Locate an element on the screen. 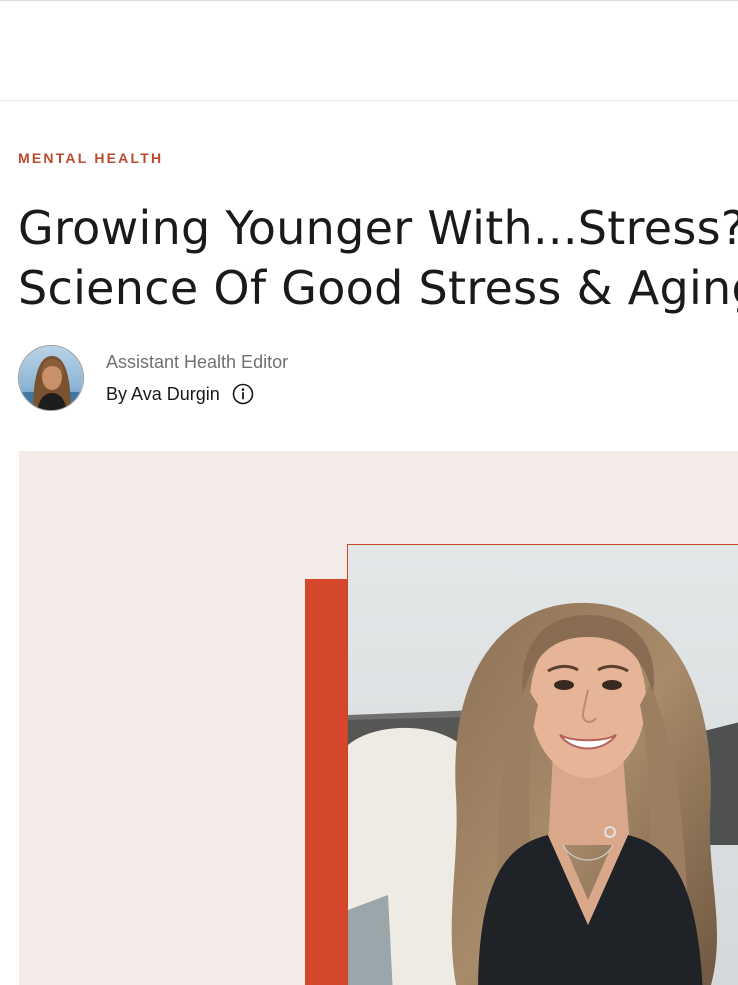 The height and width of the screenshot is (985, 738). author-avatar-image is located at coordinates (51, 378).